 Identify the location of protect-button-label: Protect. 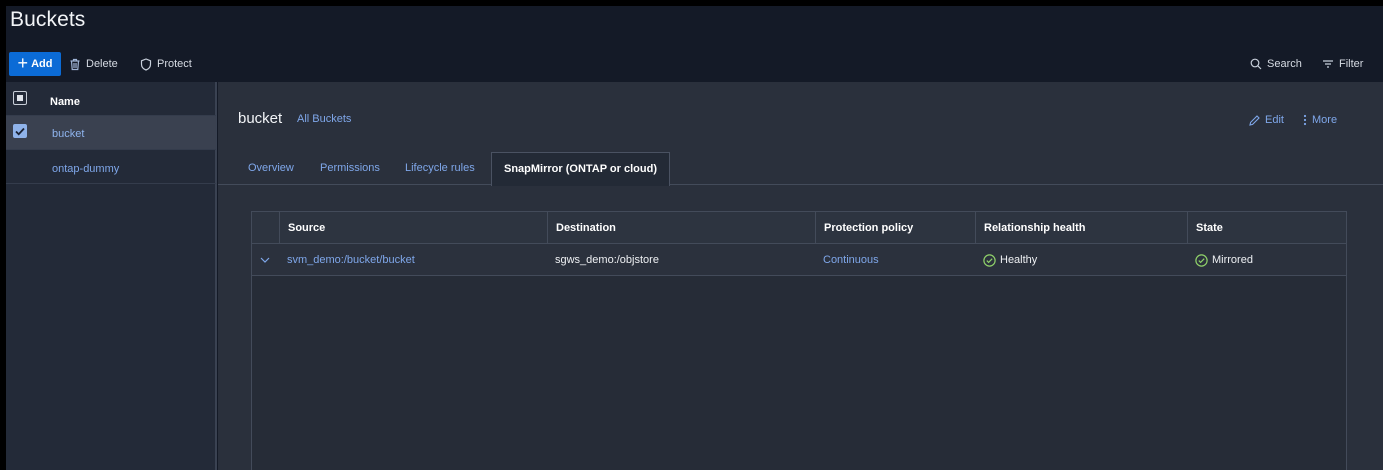
(174, 64).